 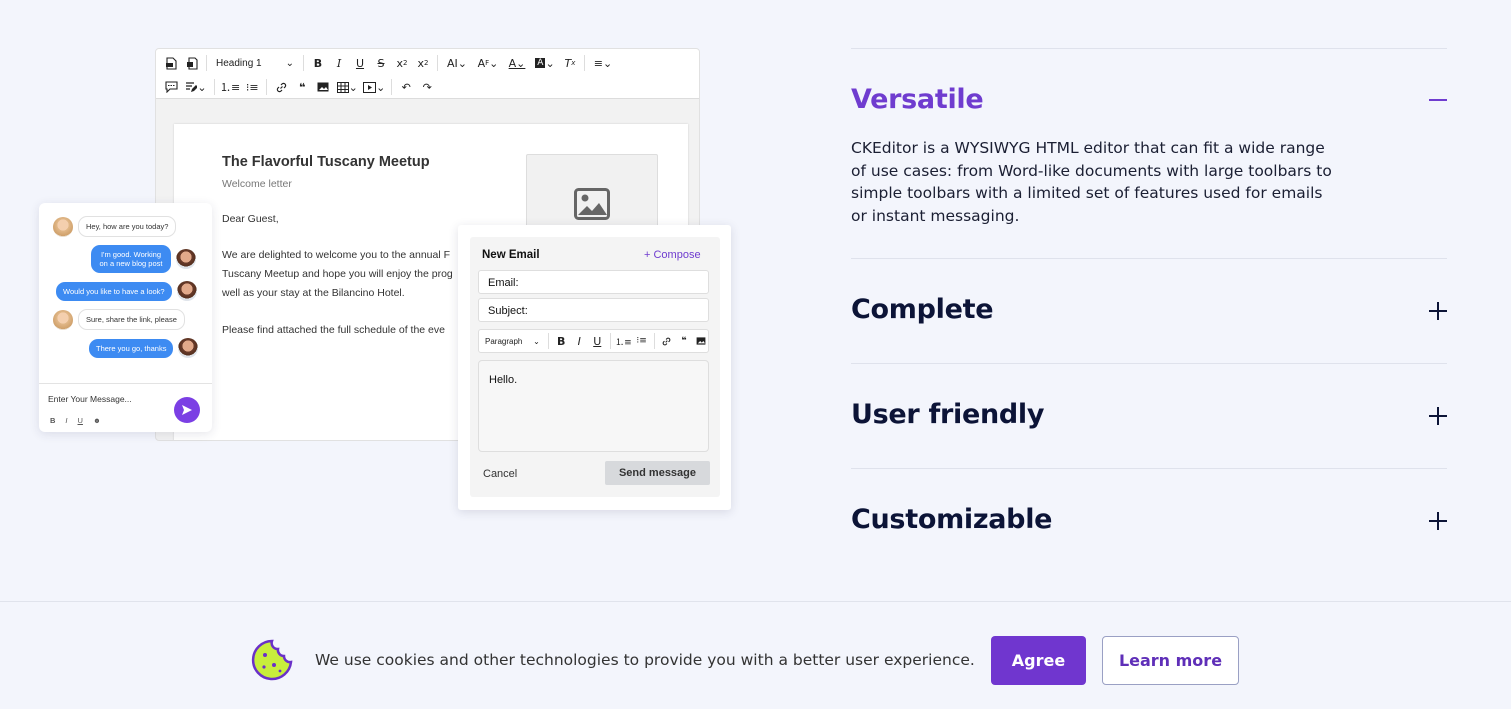 What do you see at coordinates (545, 63) in the screenshot?
I see `font-background-icon: A ⌄` at bounding box center [545, 63].